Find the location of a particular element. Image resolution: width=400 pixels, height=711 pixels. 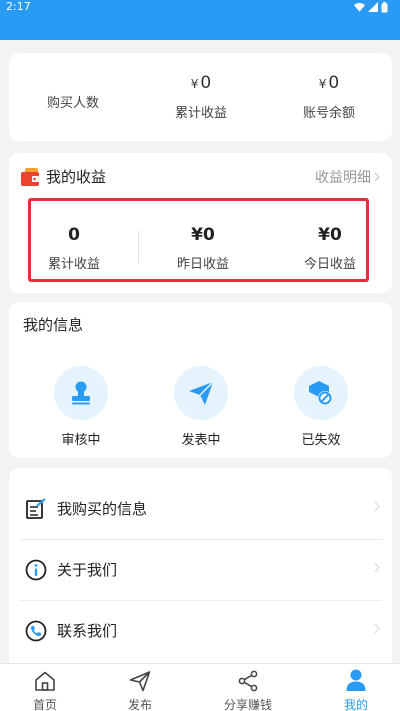

status-time: 2:17 is located at coordinates (18, 6).